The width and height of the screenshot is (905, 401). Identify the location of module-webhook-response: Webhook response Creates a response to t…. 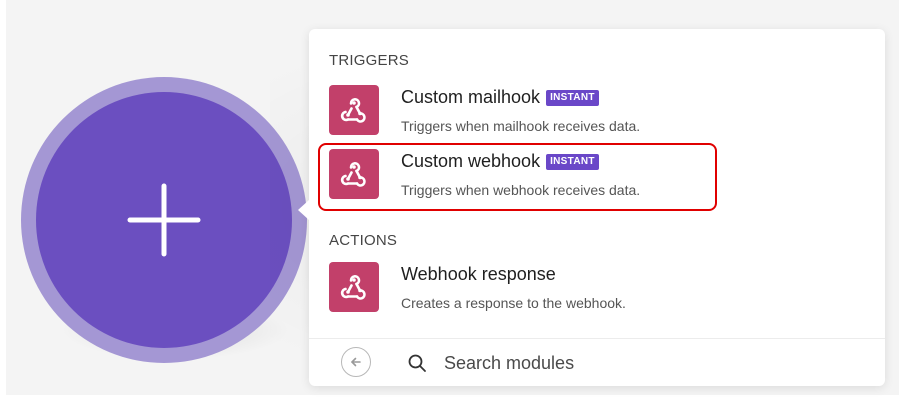
(599, 289).